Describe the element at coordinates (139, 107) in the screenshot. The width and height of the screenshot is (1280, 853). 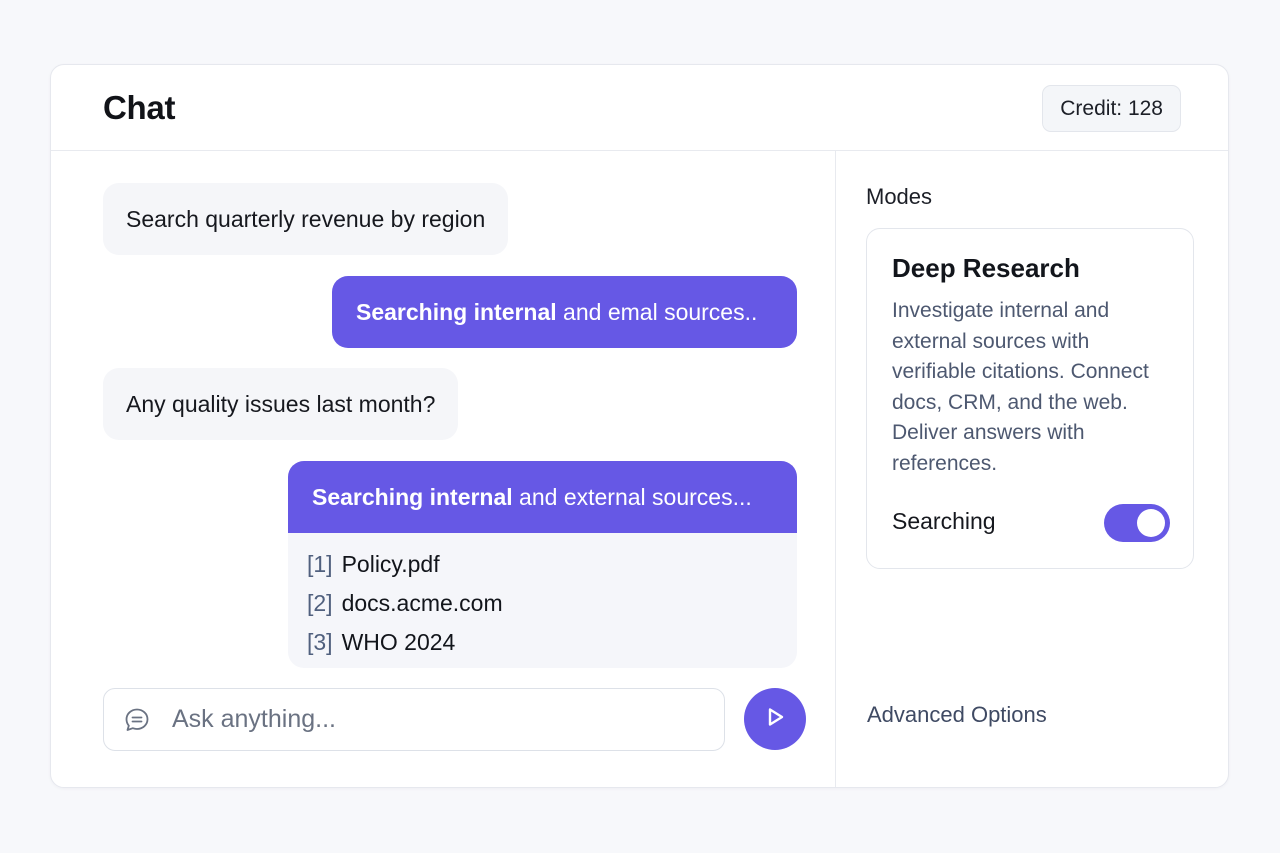
I see `page-title: Chat` at that location.